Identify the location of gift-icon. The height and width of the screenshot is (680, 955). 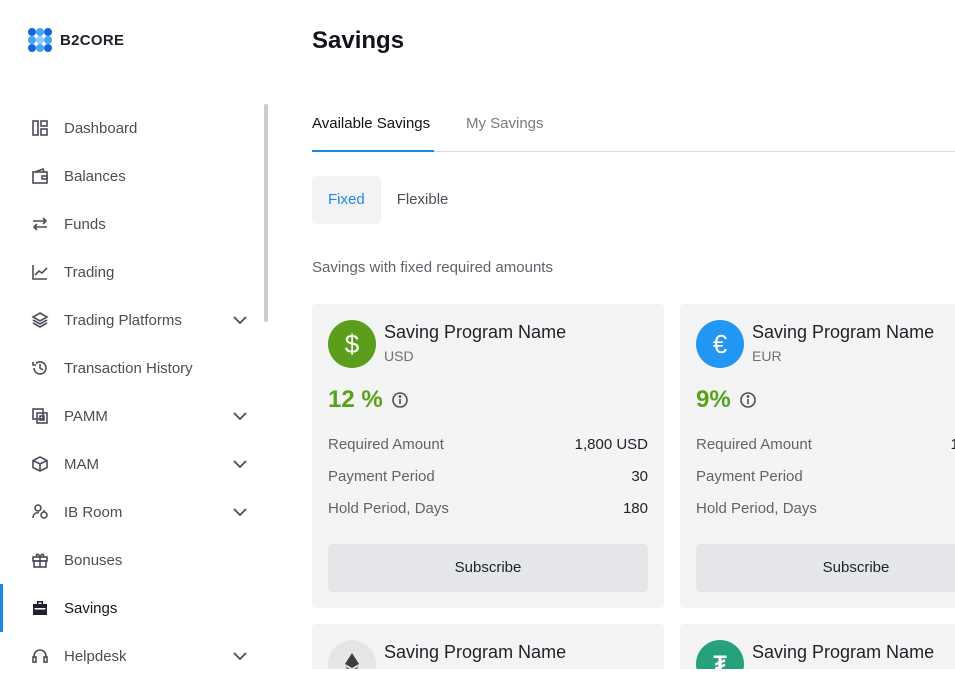
(40, 560).